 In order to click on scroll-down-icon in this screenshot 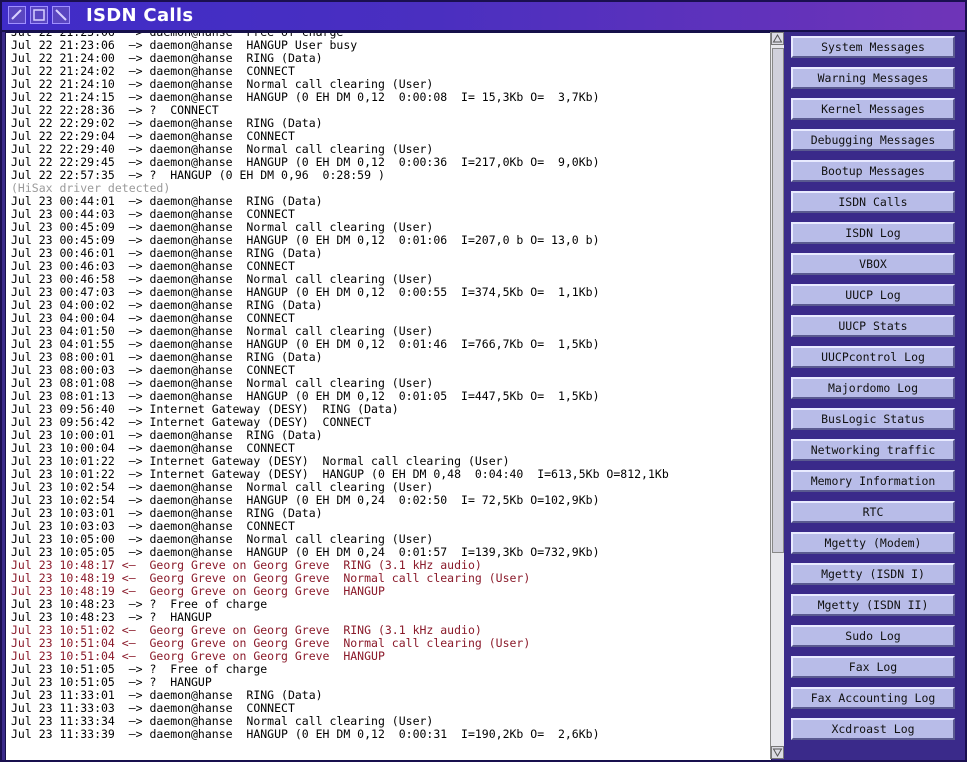, I will do `click(777, 753)`.